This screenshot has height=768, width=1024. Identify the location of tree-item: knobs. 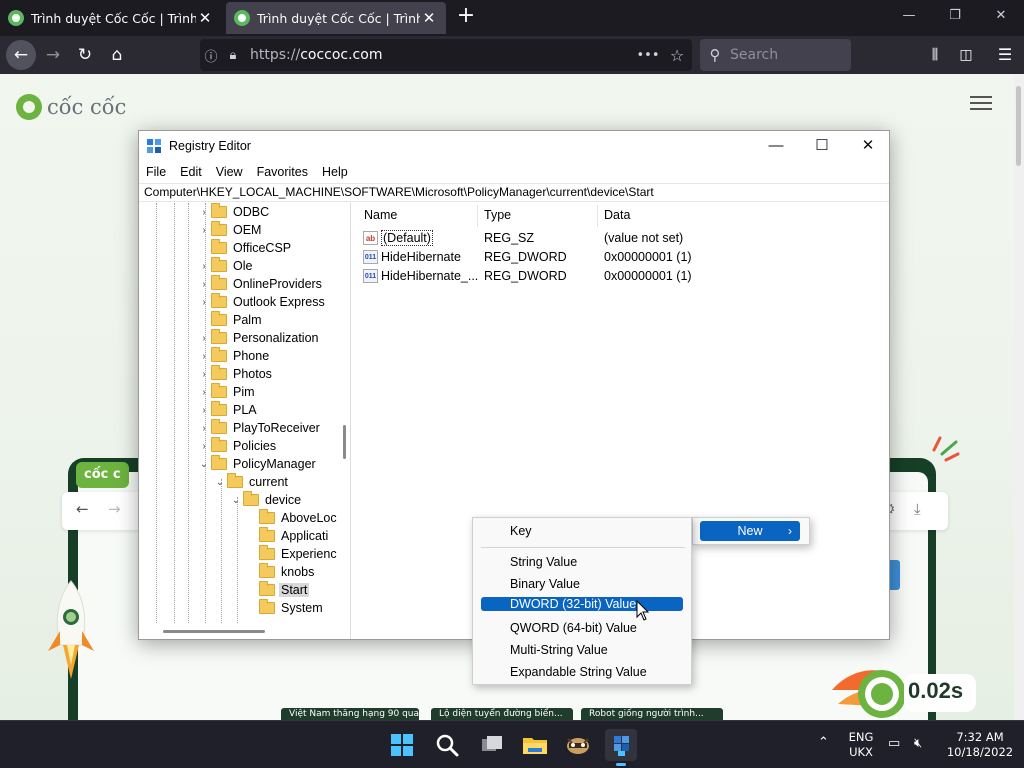
(280, 572).